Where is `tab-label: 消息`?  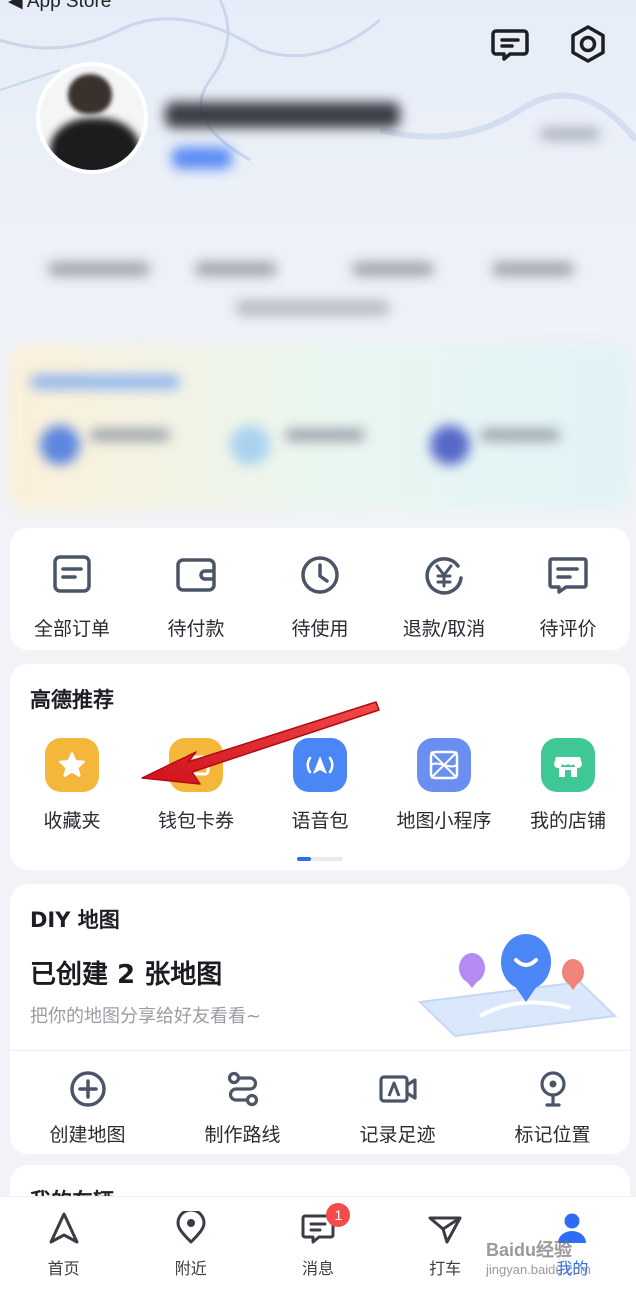
tab-label: 消息 is located at coordinates (317, 1268).